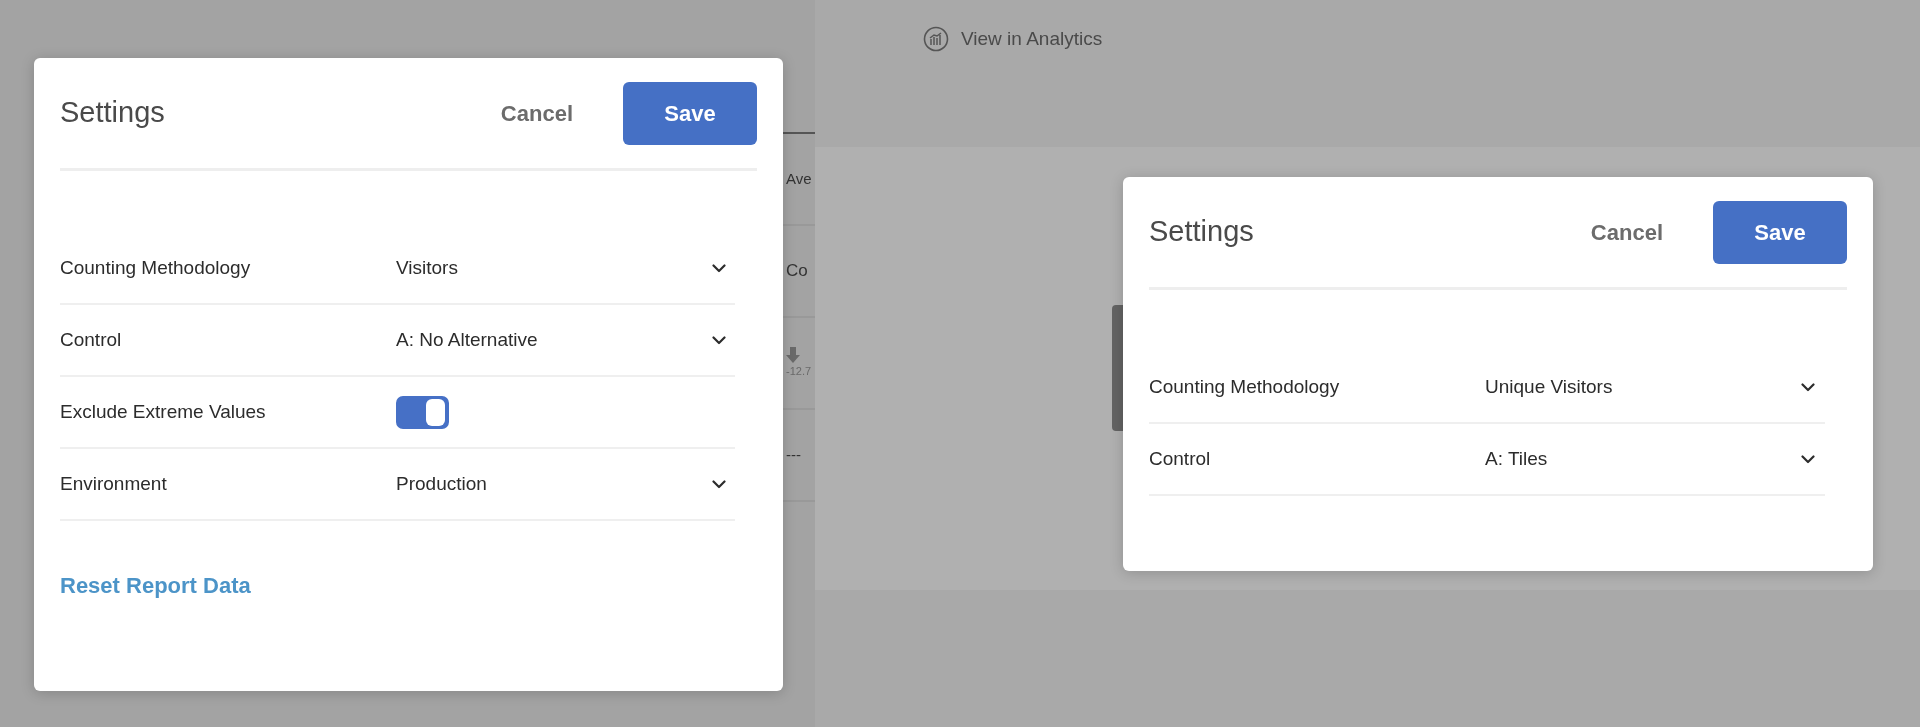  Describe the element at coordinates (561, 268) in the screenshot. I see `select-dropdown: Visitors` at that location.